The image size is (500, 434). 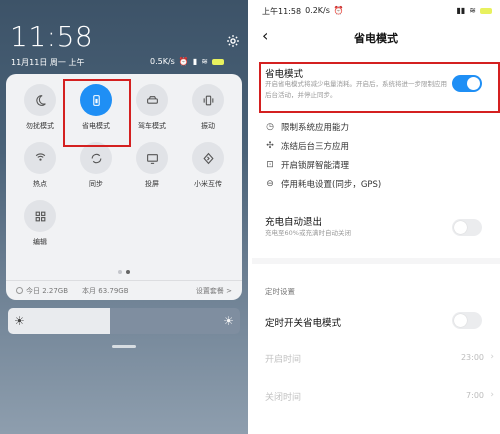 What do you see at coordinates (48, 62) in the screenshot?
I see `date-label: 11月11日 周一 上午` at bounding box center [48, 62].